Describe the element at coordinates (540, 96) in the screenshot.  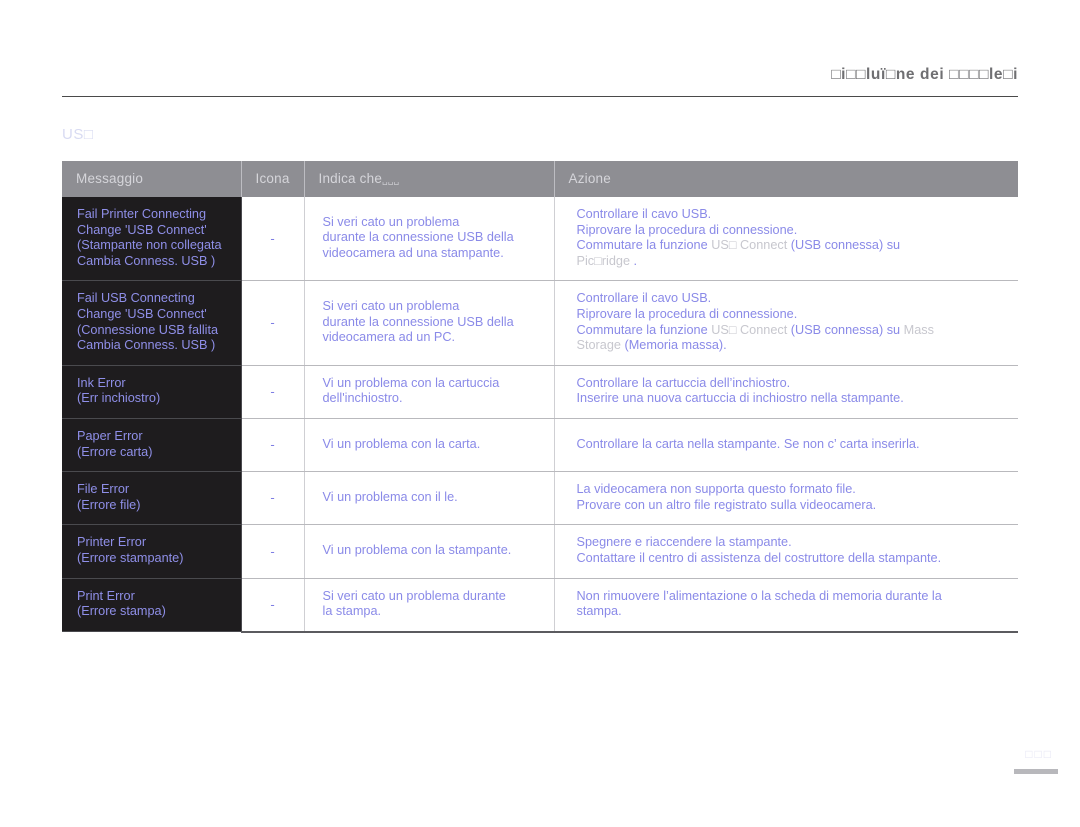
I see `header-divider` at that location.